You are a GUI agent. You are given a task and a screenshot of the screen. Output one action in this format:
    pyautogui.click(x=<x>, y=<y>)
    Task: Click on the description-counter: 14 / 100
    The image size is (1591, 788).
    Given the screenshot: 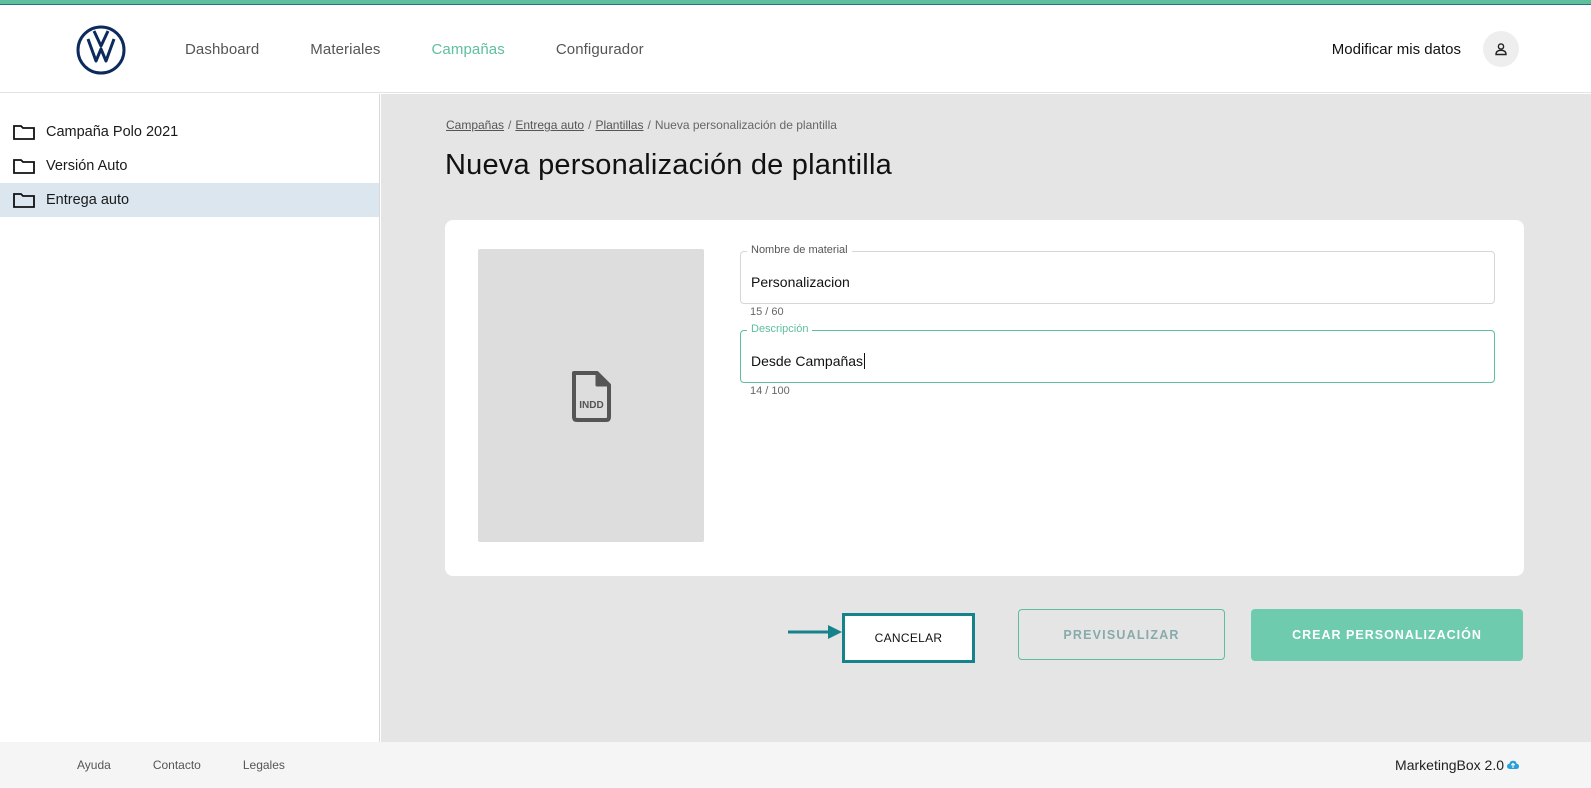 What is the action you would take?
    pyautogui.click(x=770, y=391)
    